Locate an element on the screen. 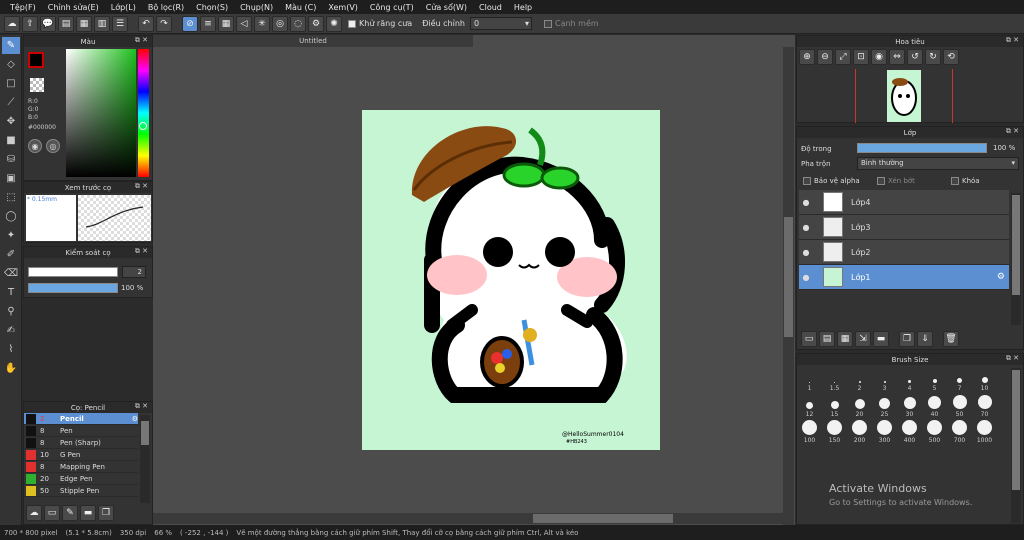  select-eraser-icon: ⌫ is located at coordinates (11, 273).